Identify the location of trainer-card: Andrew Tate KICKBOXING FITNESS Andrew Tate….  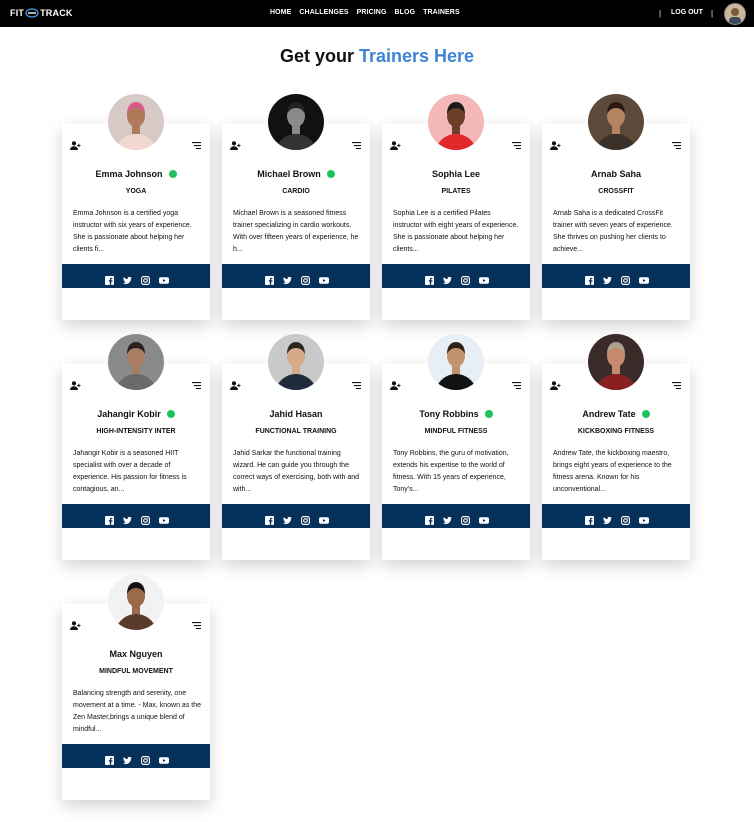
(616, 447).